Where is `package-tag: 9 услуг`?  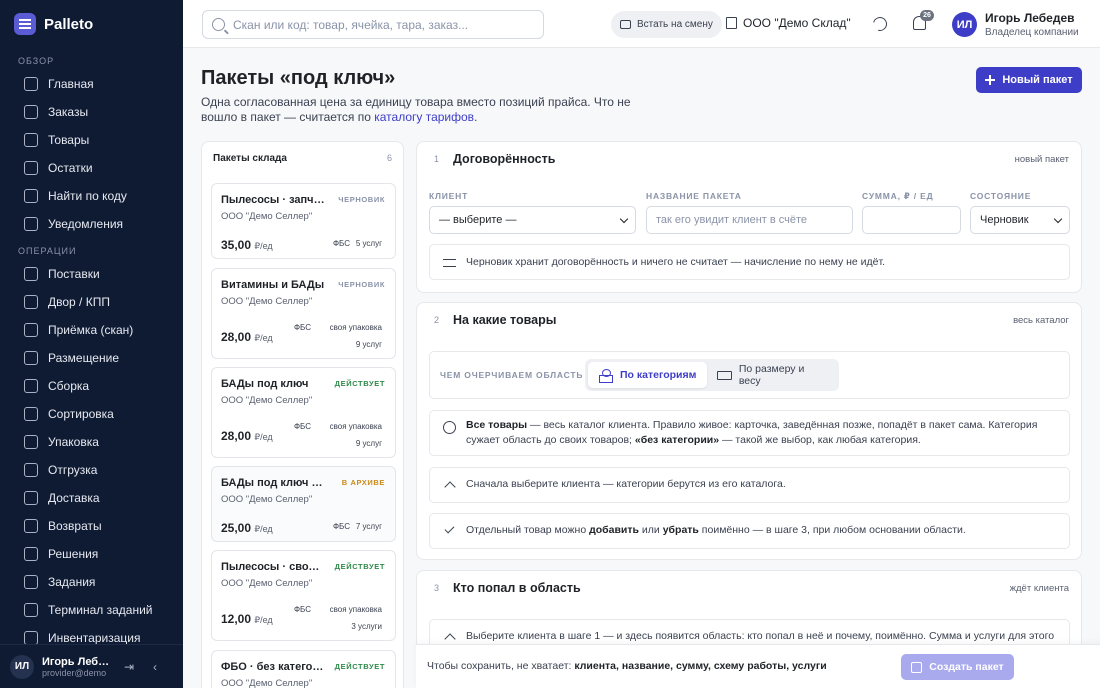 package-tag: 9 услуг is located at coordinates (368, 344).